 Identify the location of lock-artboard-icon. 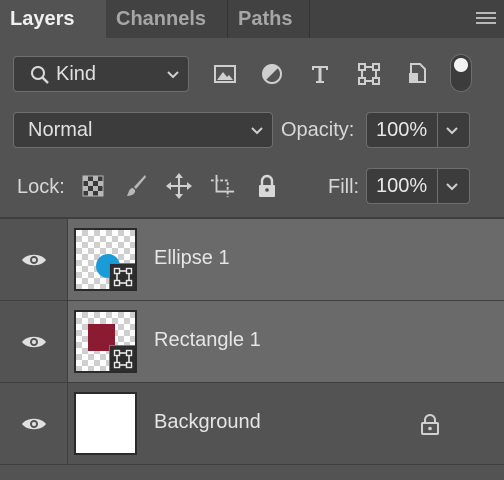
(223, 186).